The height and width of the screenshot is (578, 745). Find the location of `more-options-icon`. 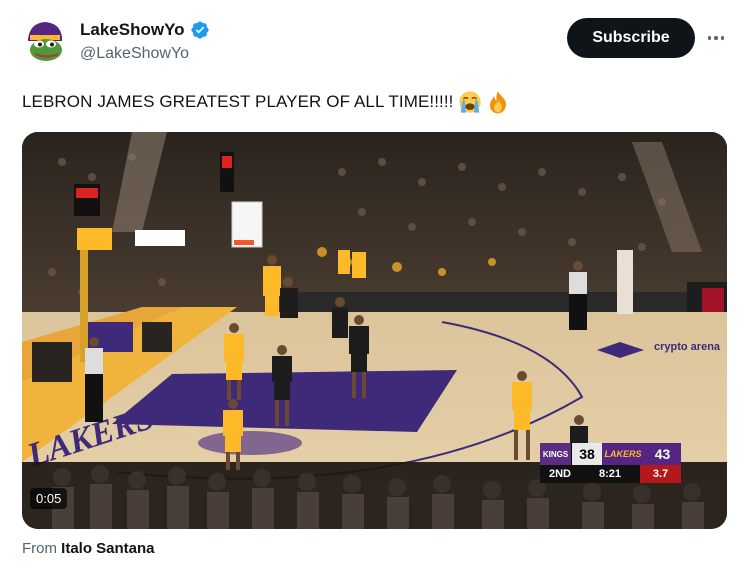

more-options-icon is located at coordinates (716, 38).